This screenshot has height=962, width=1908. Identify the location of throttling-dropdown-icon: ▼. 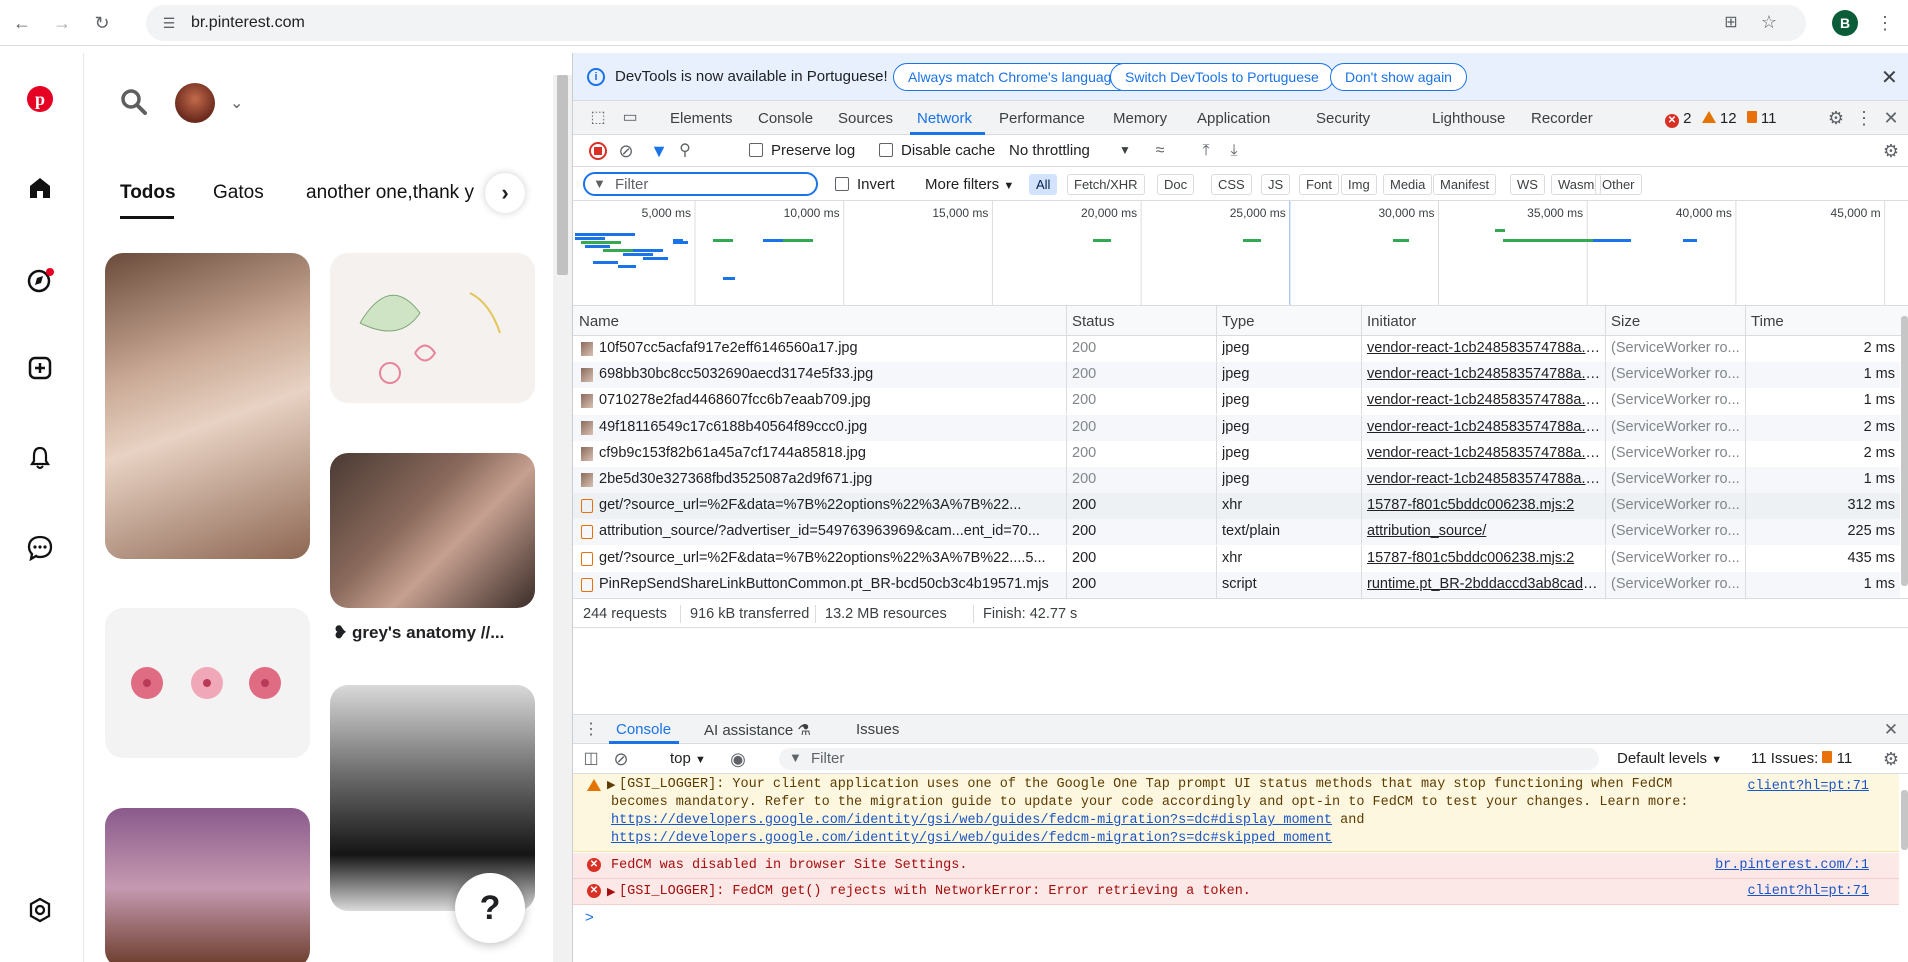
(1125, 150).